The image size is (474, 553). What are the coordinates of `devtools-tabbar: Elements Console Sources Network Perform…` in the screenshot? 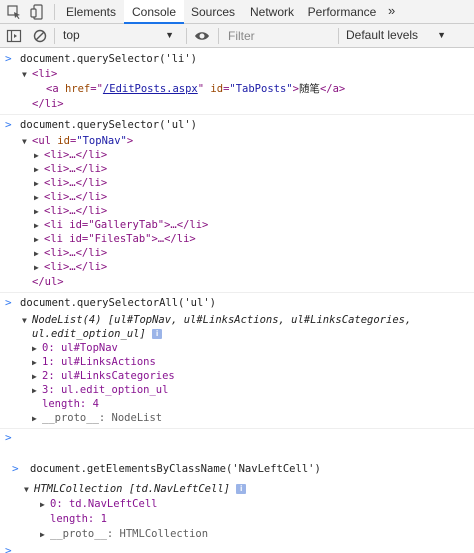 It's located at (237, 12).